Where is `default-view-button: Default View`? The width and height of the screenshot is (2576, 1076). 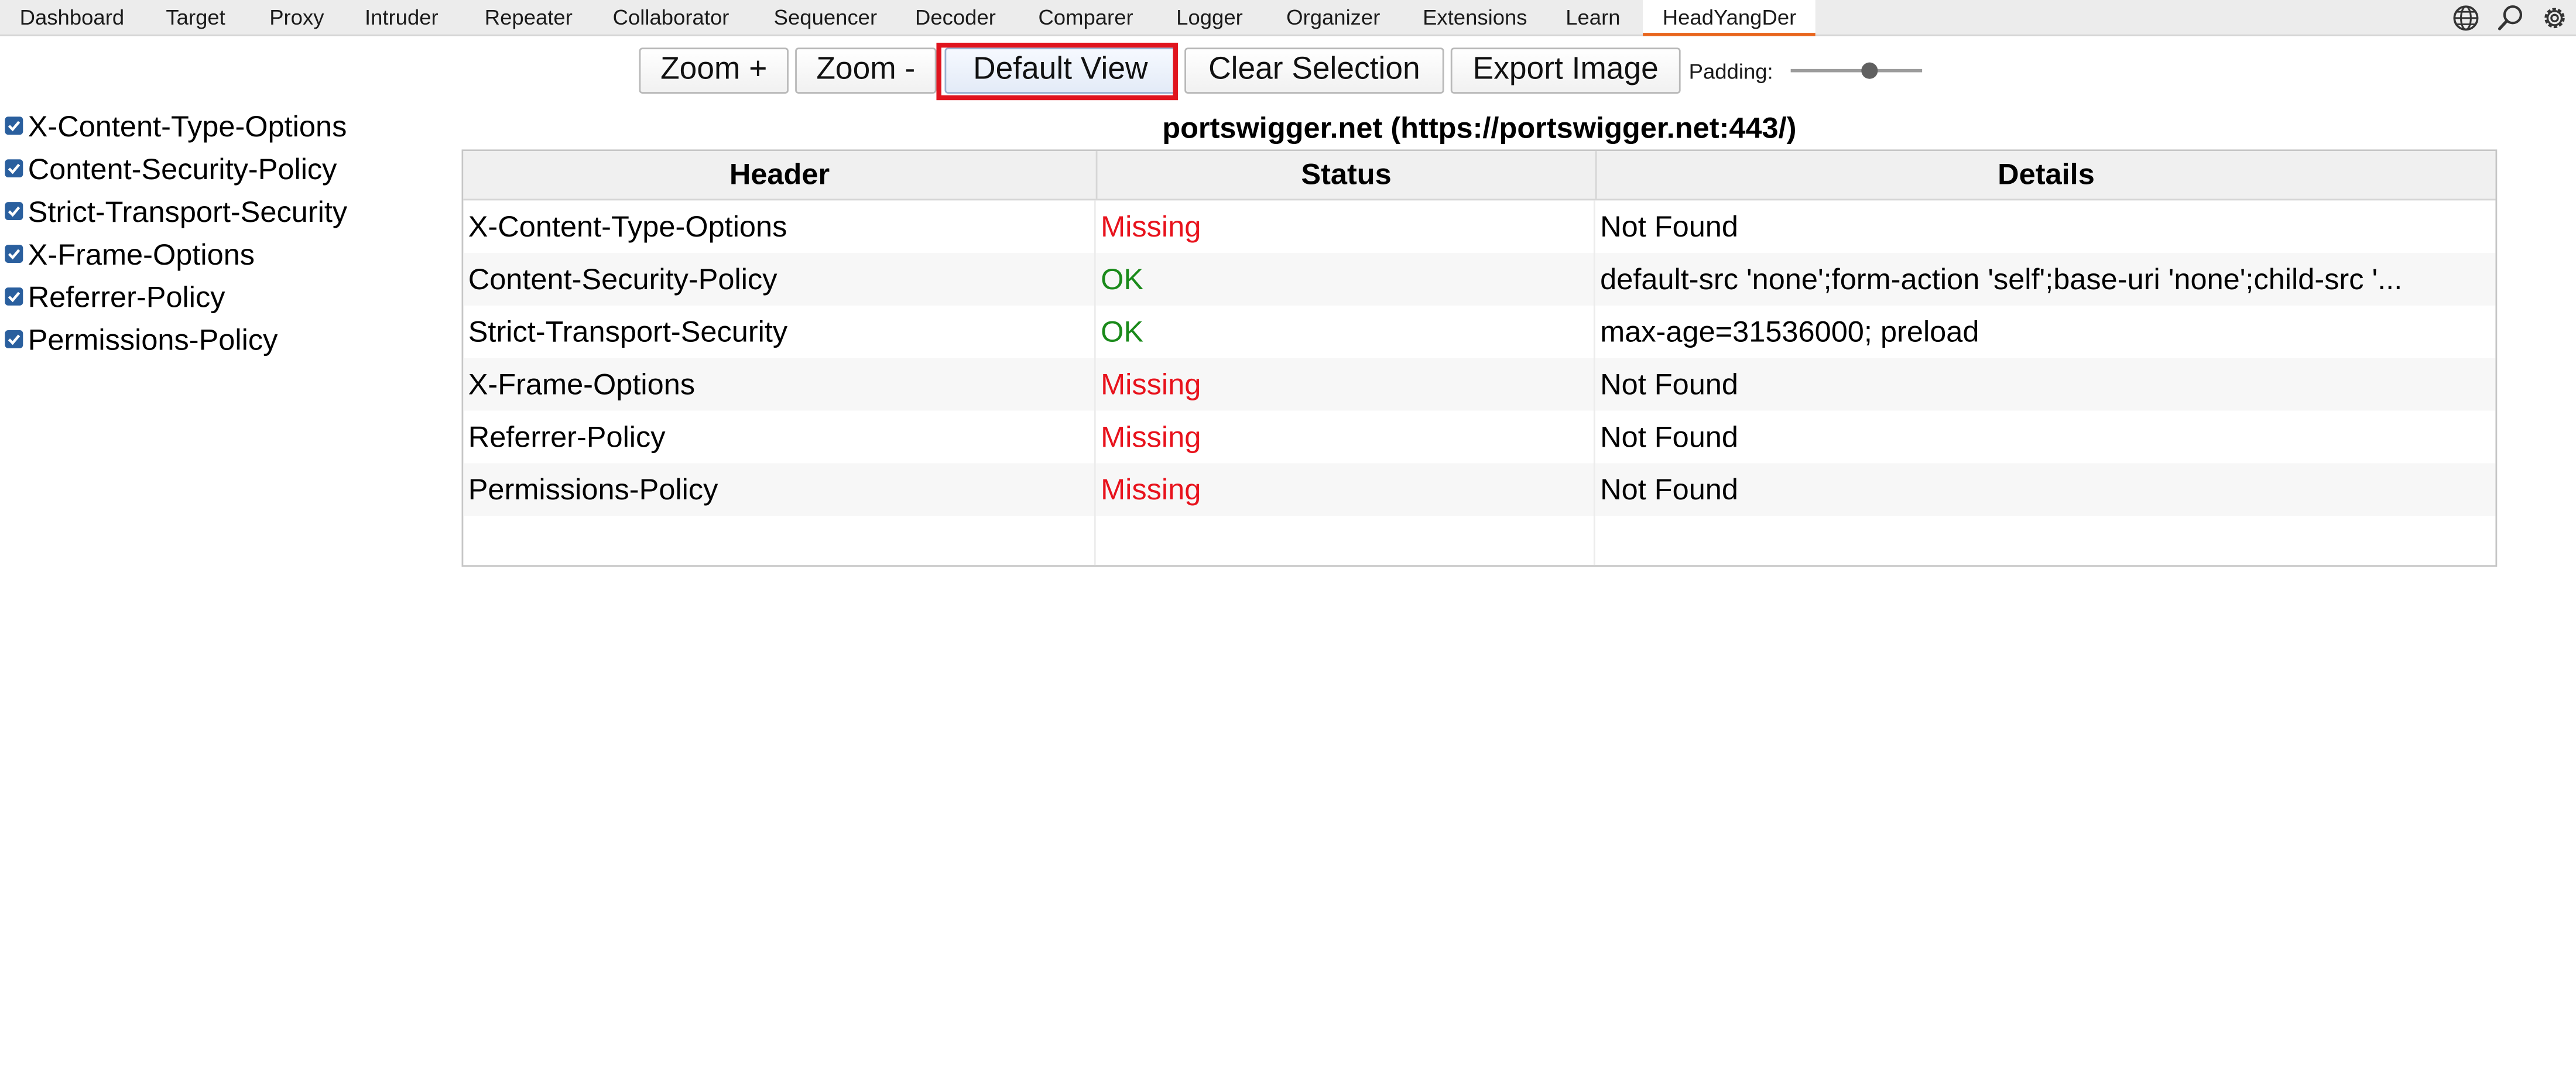 default-view-button: Default View is located at coordinates (1060, 70).